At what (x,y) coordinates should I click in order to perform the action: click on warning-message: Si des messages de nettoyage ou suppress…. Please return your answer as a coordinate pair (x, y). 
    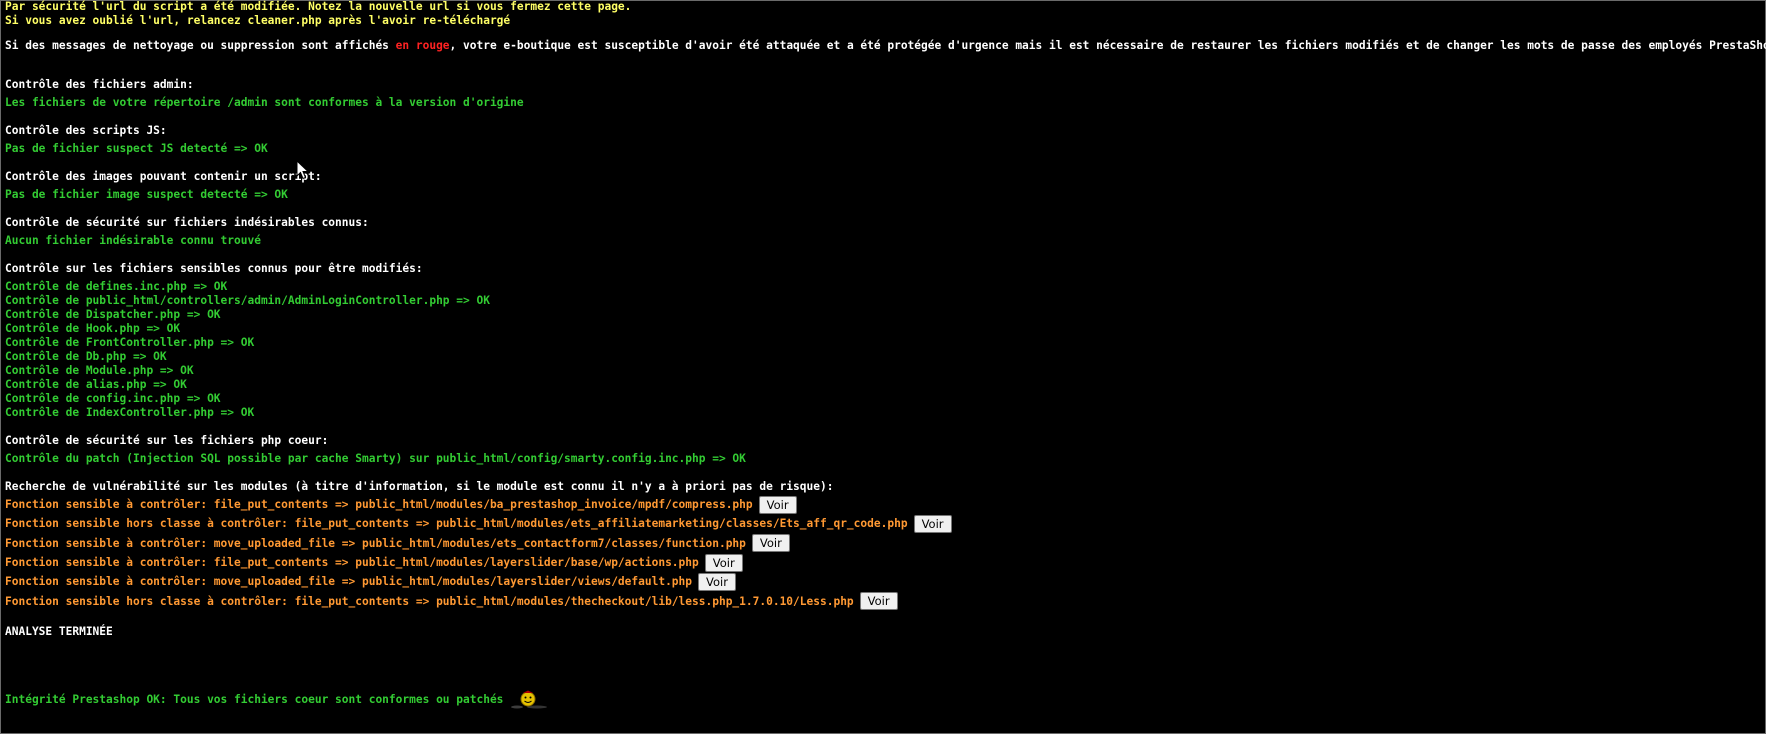
    Looking at the image, I should click on (885, 46).